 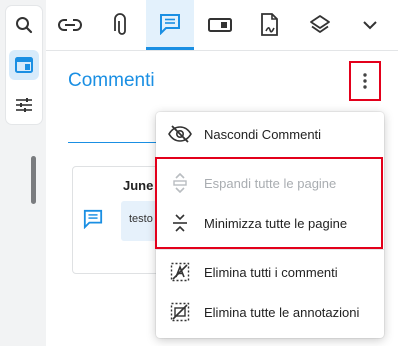 I want to click on more-tools-button, so click(x=370, y=25).